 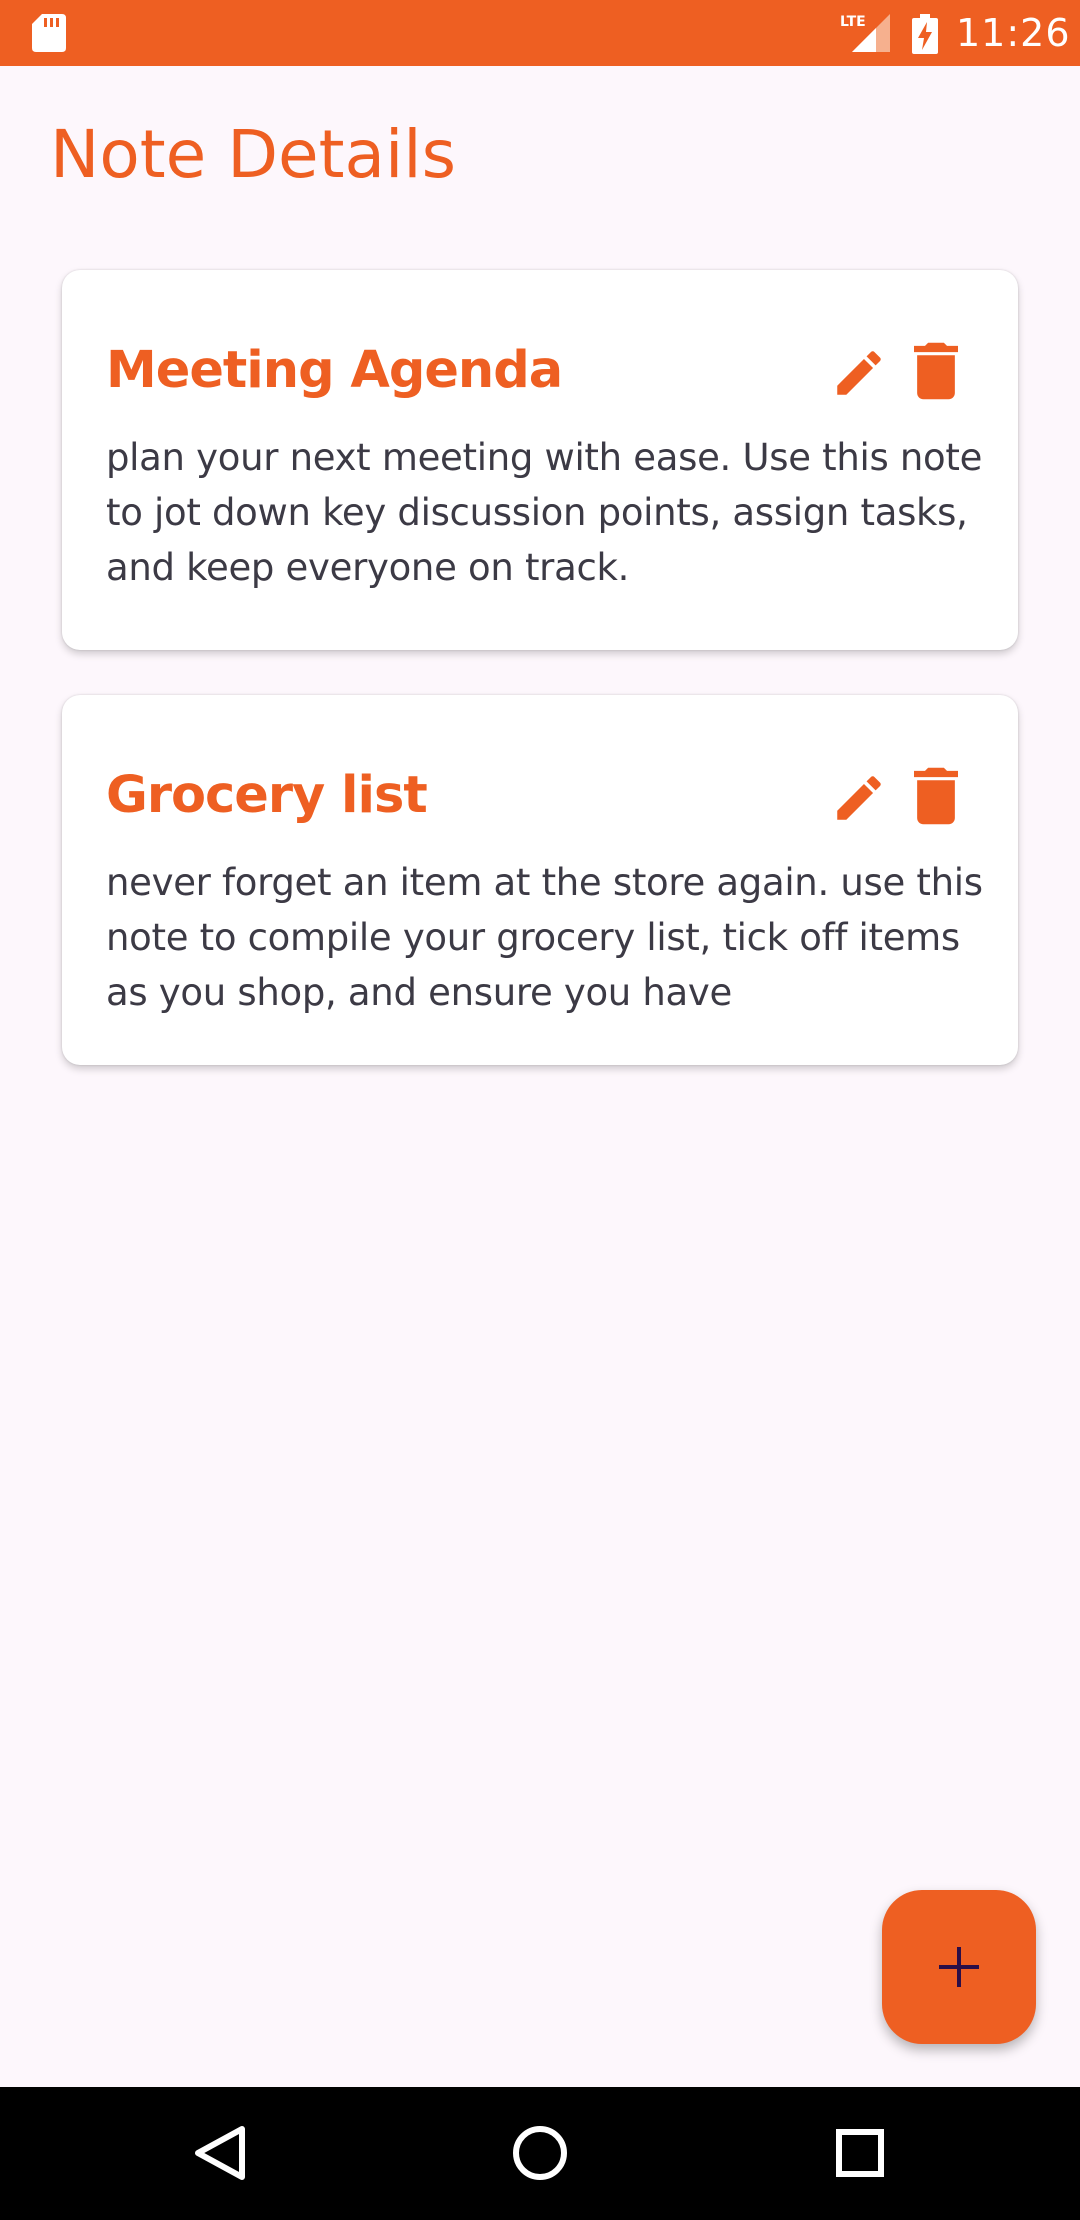 I want to click on sd-card-icon, so click(x=49, y=35).